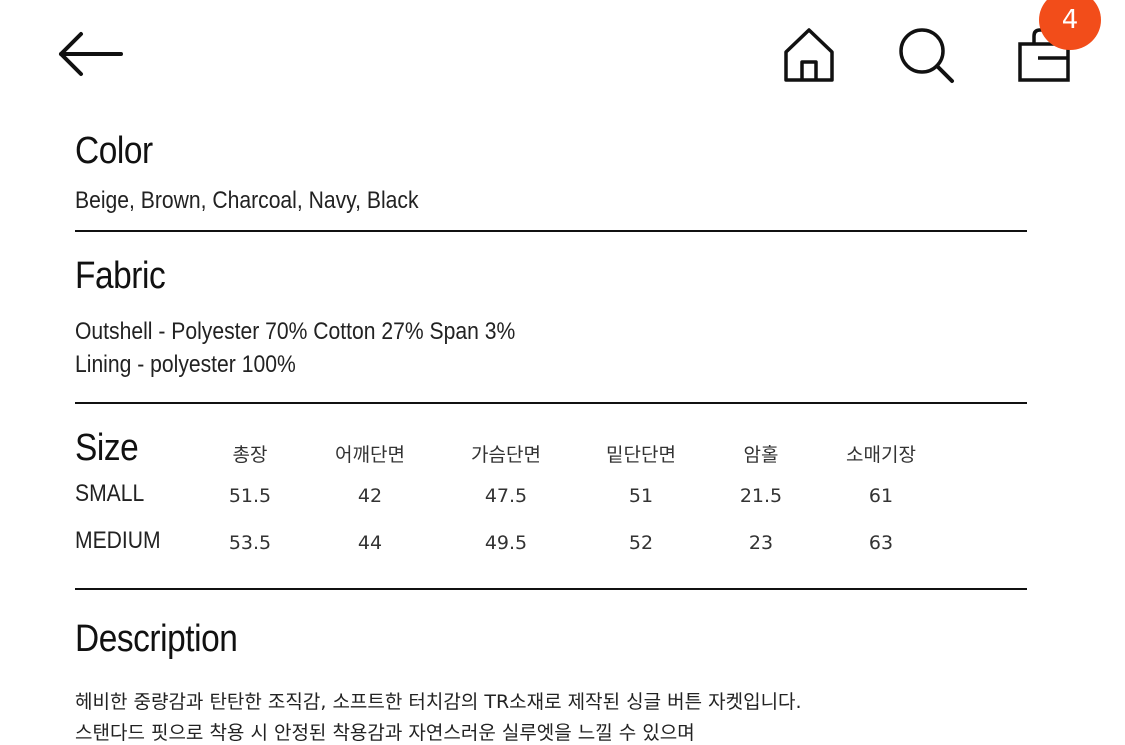  I want to click on size-cell: 44, so click(370, 543).